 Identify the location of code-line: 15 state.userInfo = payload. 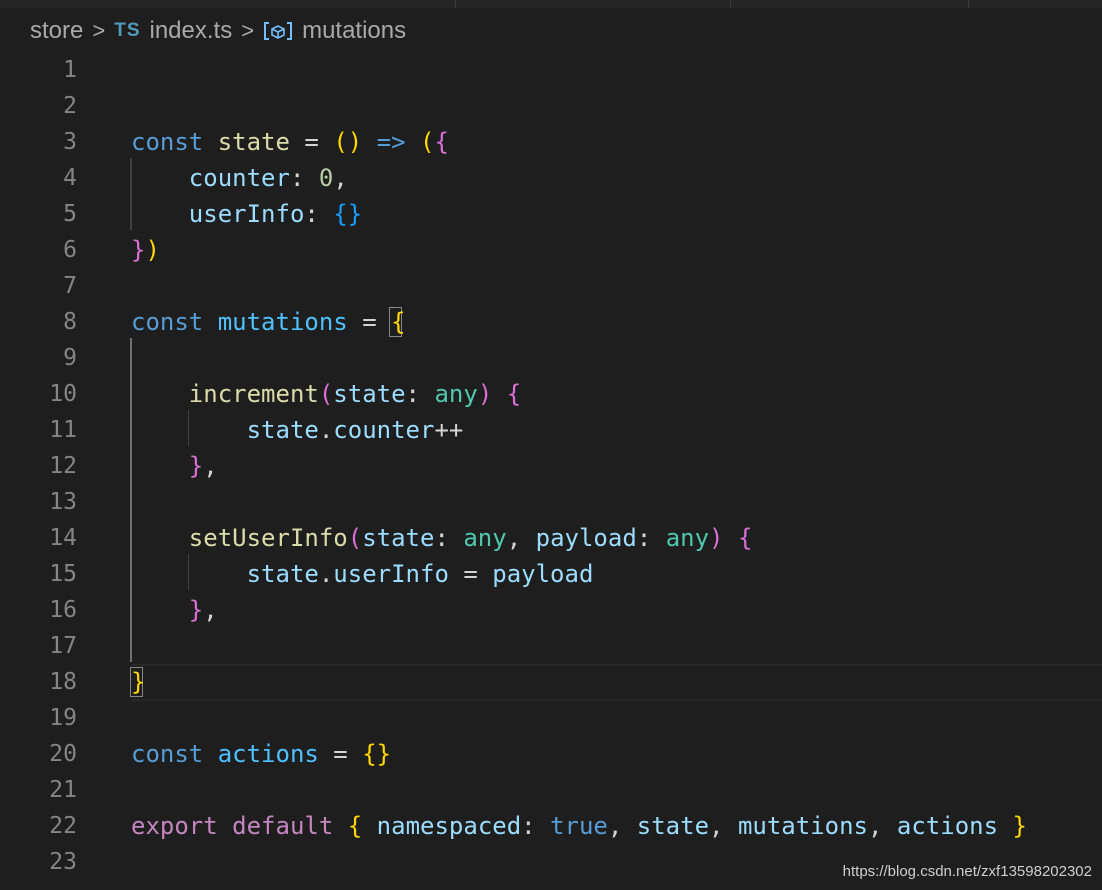
(551, 574).